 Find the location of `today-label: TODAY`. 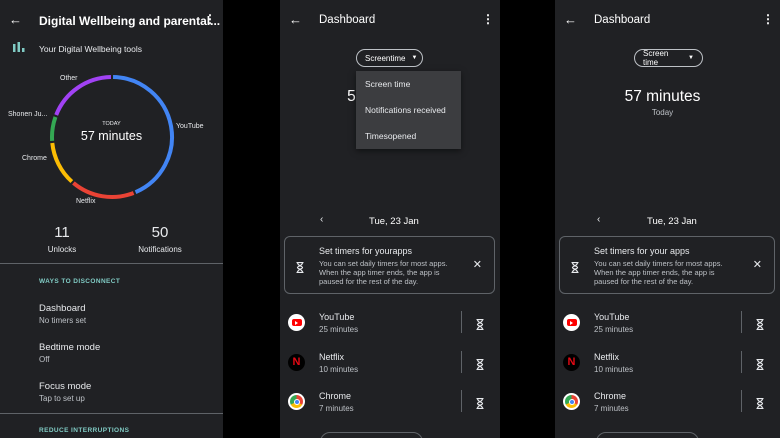

today-label: TODAY is located at coordinates (111, 124).